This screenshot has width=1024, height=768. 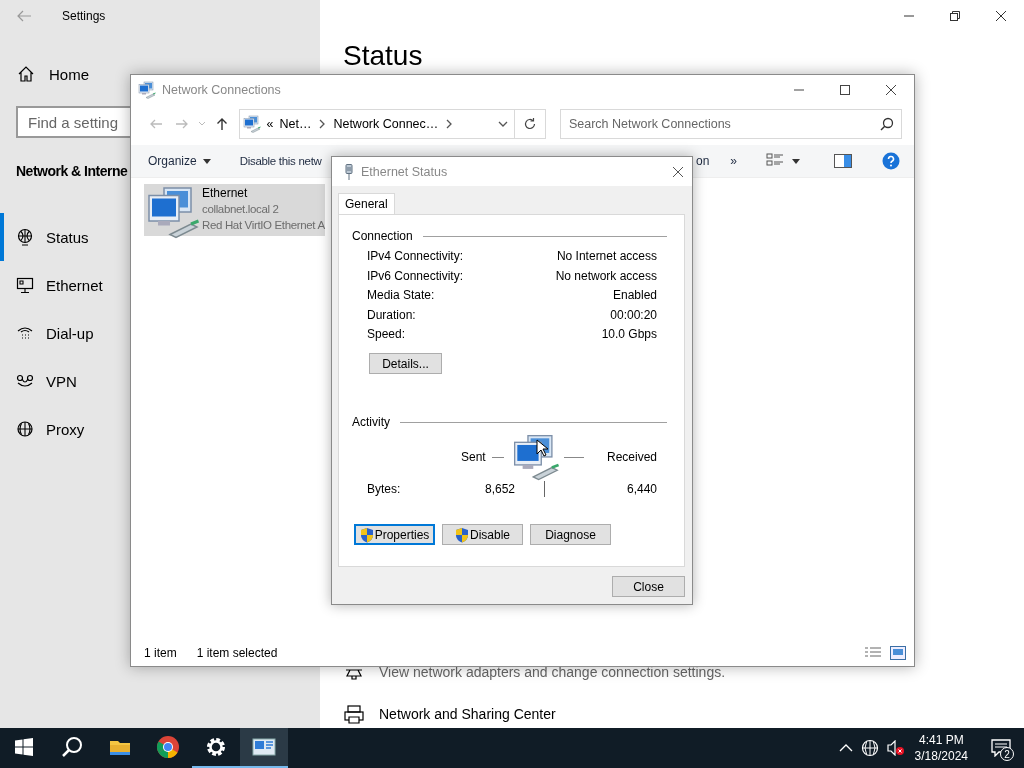 What do you see at coordinates (160, 333) in the screenshot?
I see `nav-item: Dial-up` at bounding box center [160, 333].